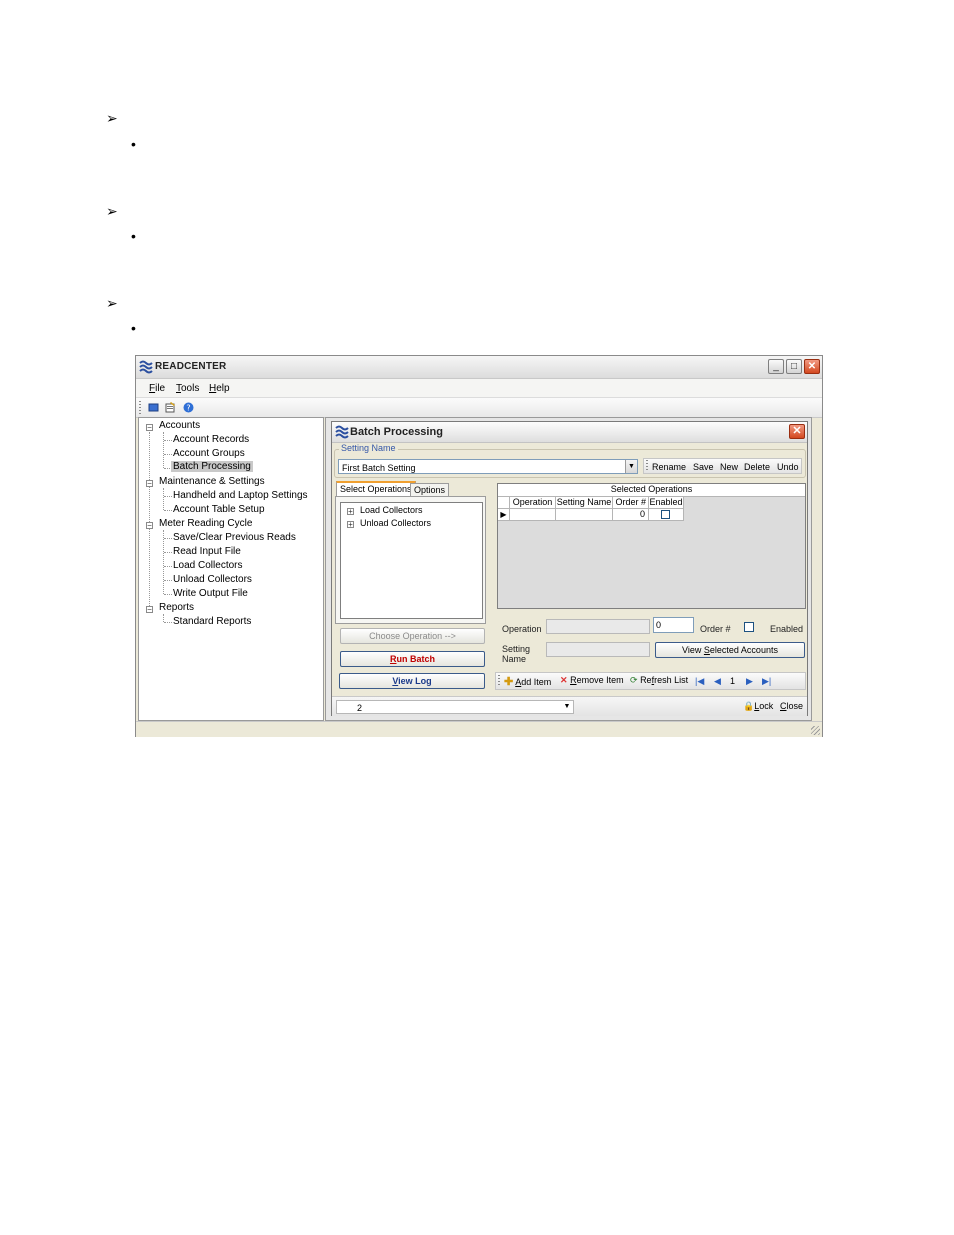 This screenshot has height=1235, width=954. I want to click on new-button: New, so click(729, 467).